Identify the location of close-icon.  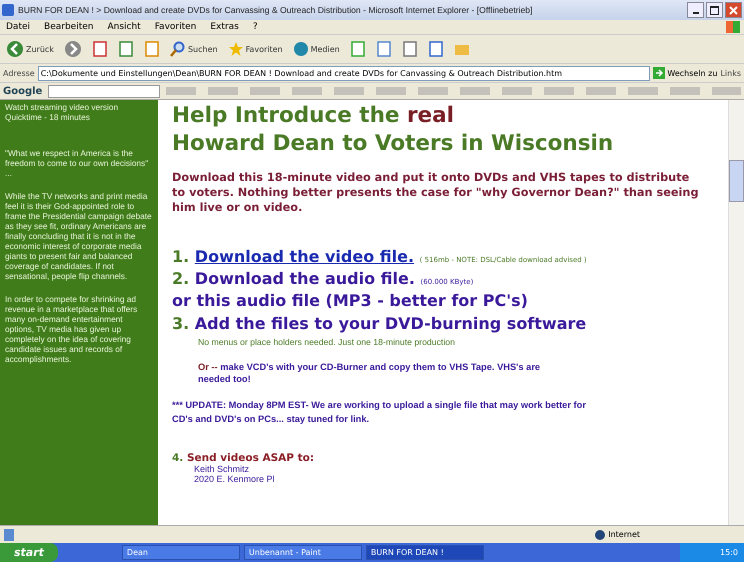
(733, 10).